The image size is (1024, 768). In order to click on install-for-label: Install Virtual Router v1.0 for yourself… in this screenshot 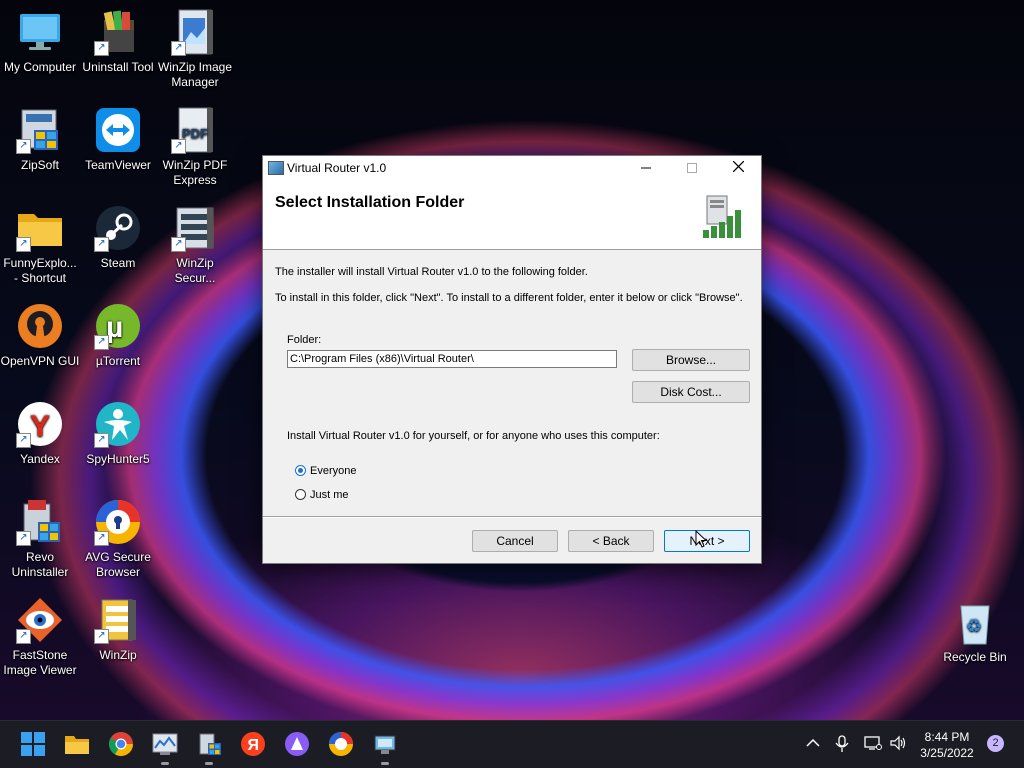, I will do `click(473, 436)`.